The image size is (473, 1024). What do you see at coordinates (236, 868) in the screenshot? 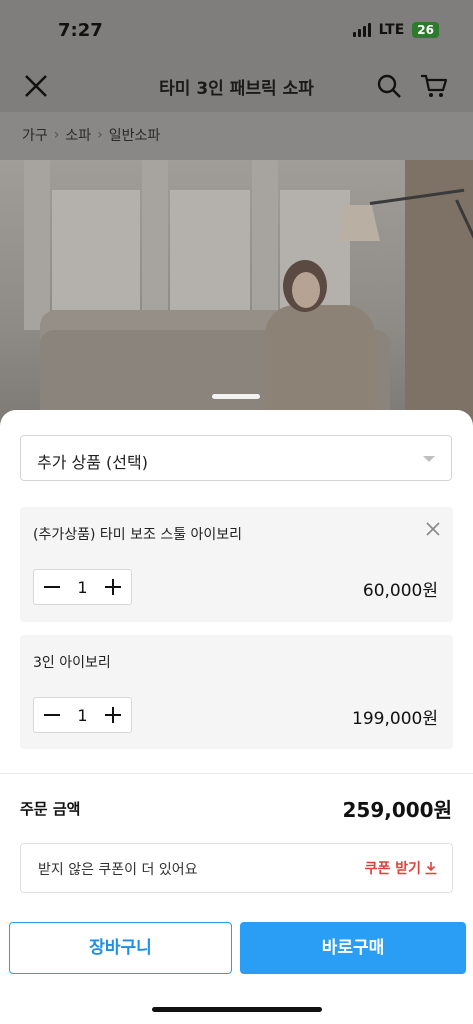
I see `coupon-banner: 받지 않은 쿠폰이 더 있어요 쿠폰 받기` at bounding box center [236, 868].